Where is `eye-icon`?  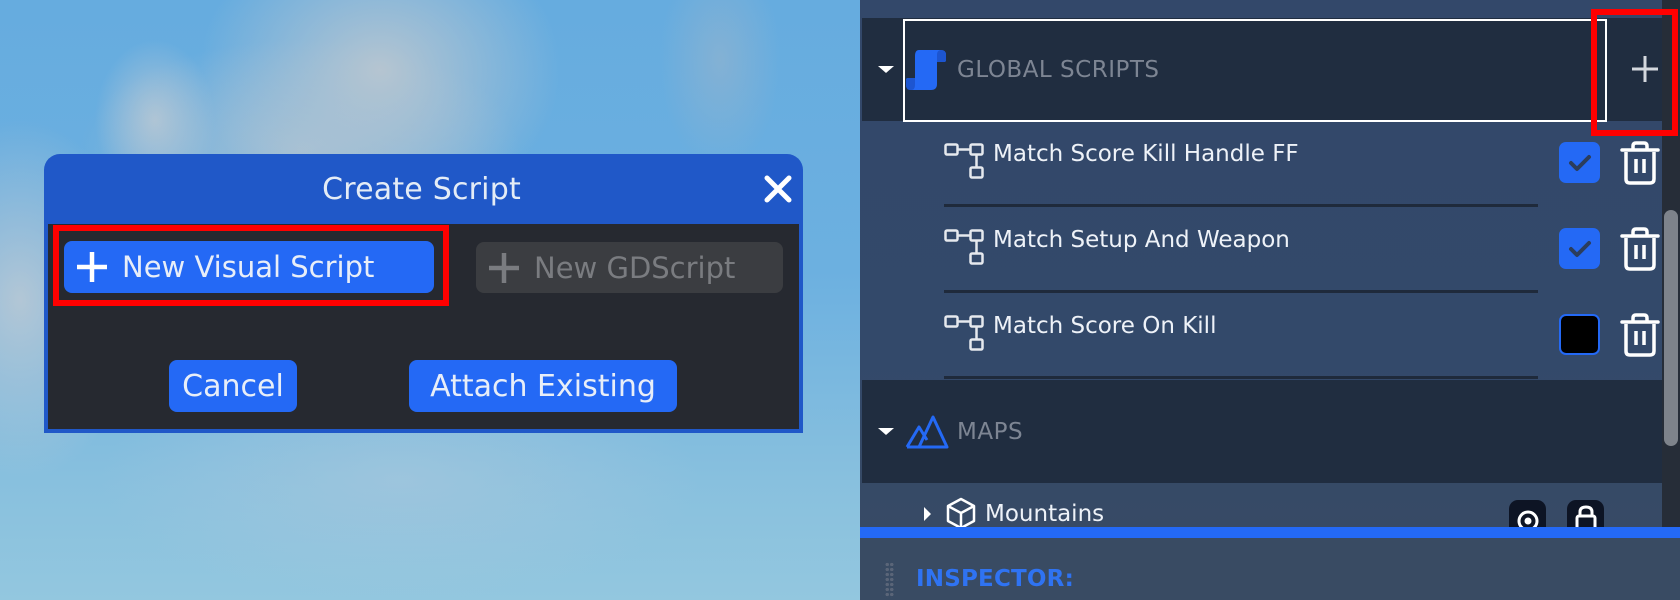
eye-icon is located at coordinates (1527, 518).